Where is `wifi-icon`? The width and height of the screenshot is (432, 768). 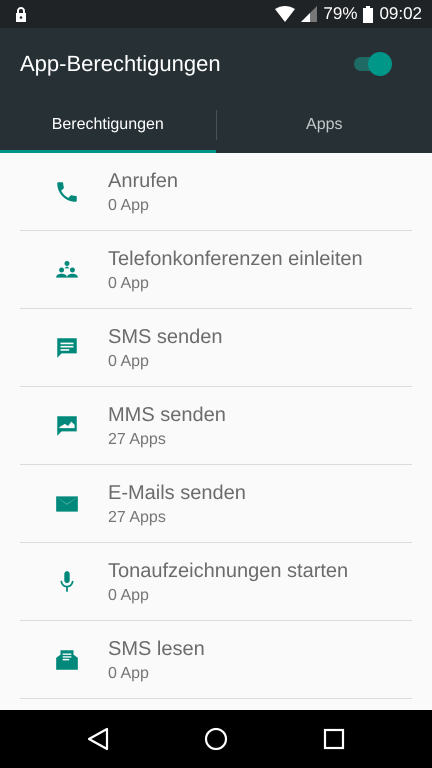
wifi-icon is located at coordinates (285, 14).